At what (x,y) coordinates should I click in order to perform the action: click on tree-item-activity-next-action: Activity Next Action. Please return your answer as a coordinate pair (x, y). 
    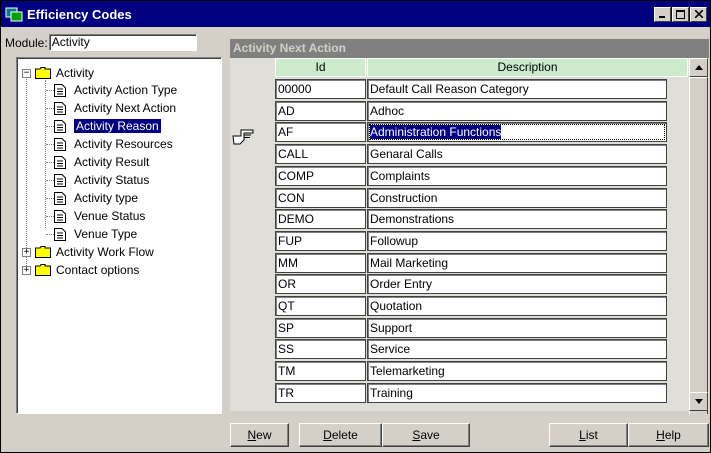
    Looking at the image, I should click on (115, 108).